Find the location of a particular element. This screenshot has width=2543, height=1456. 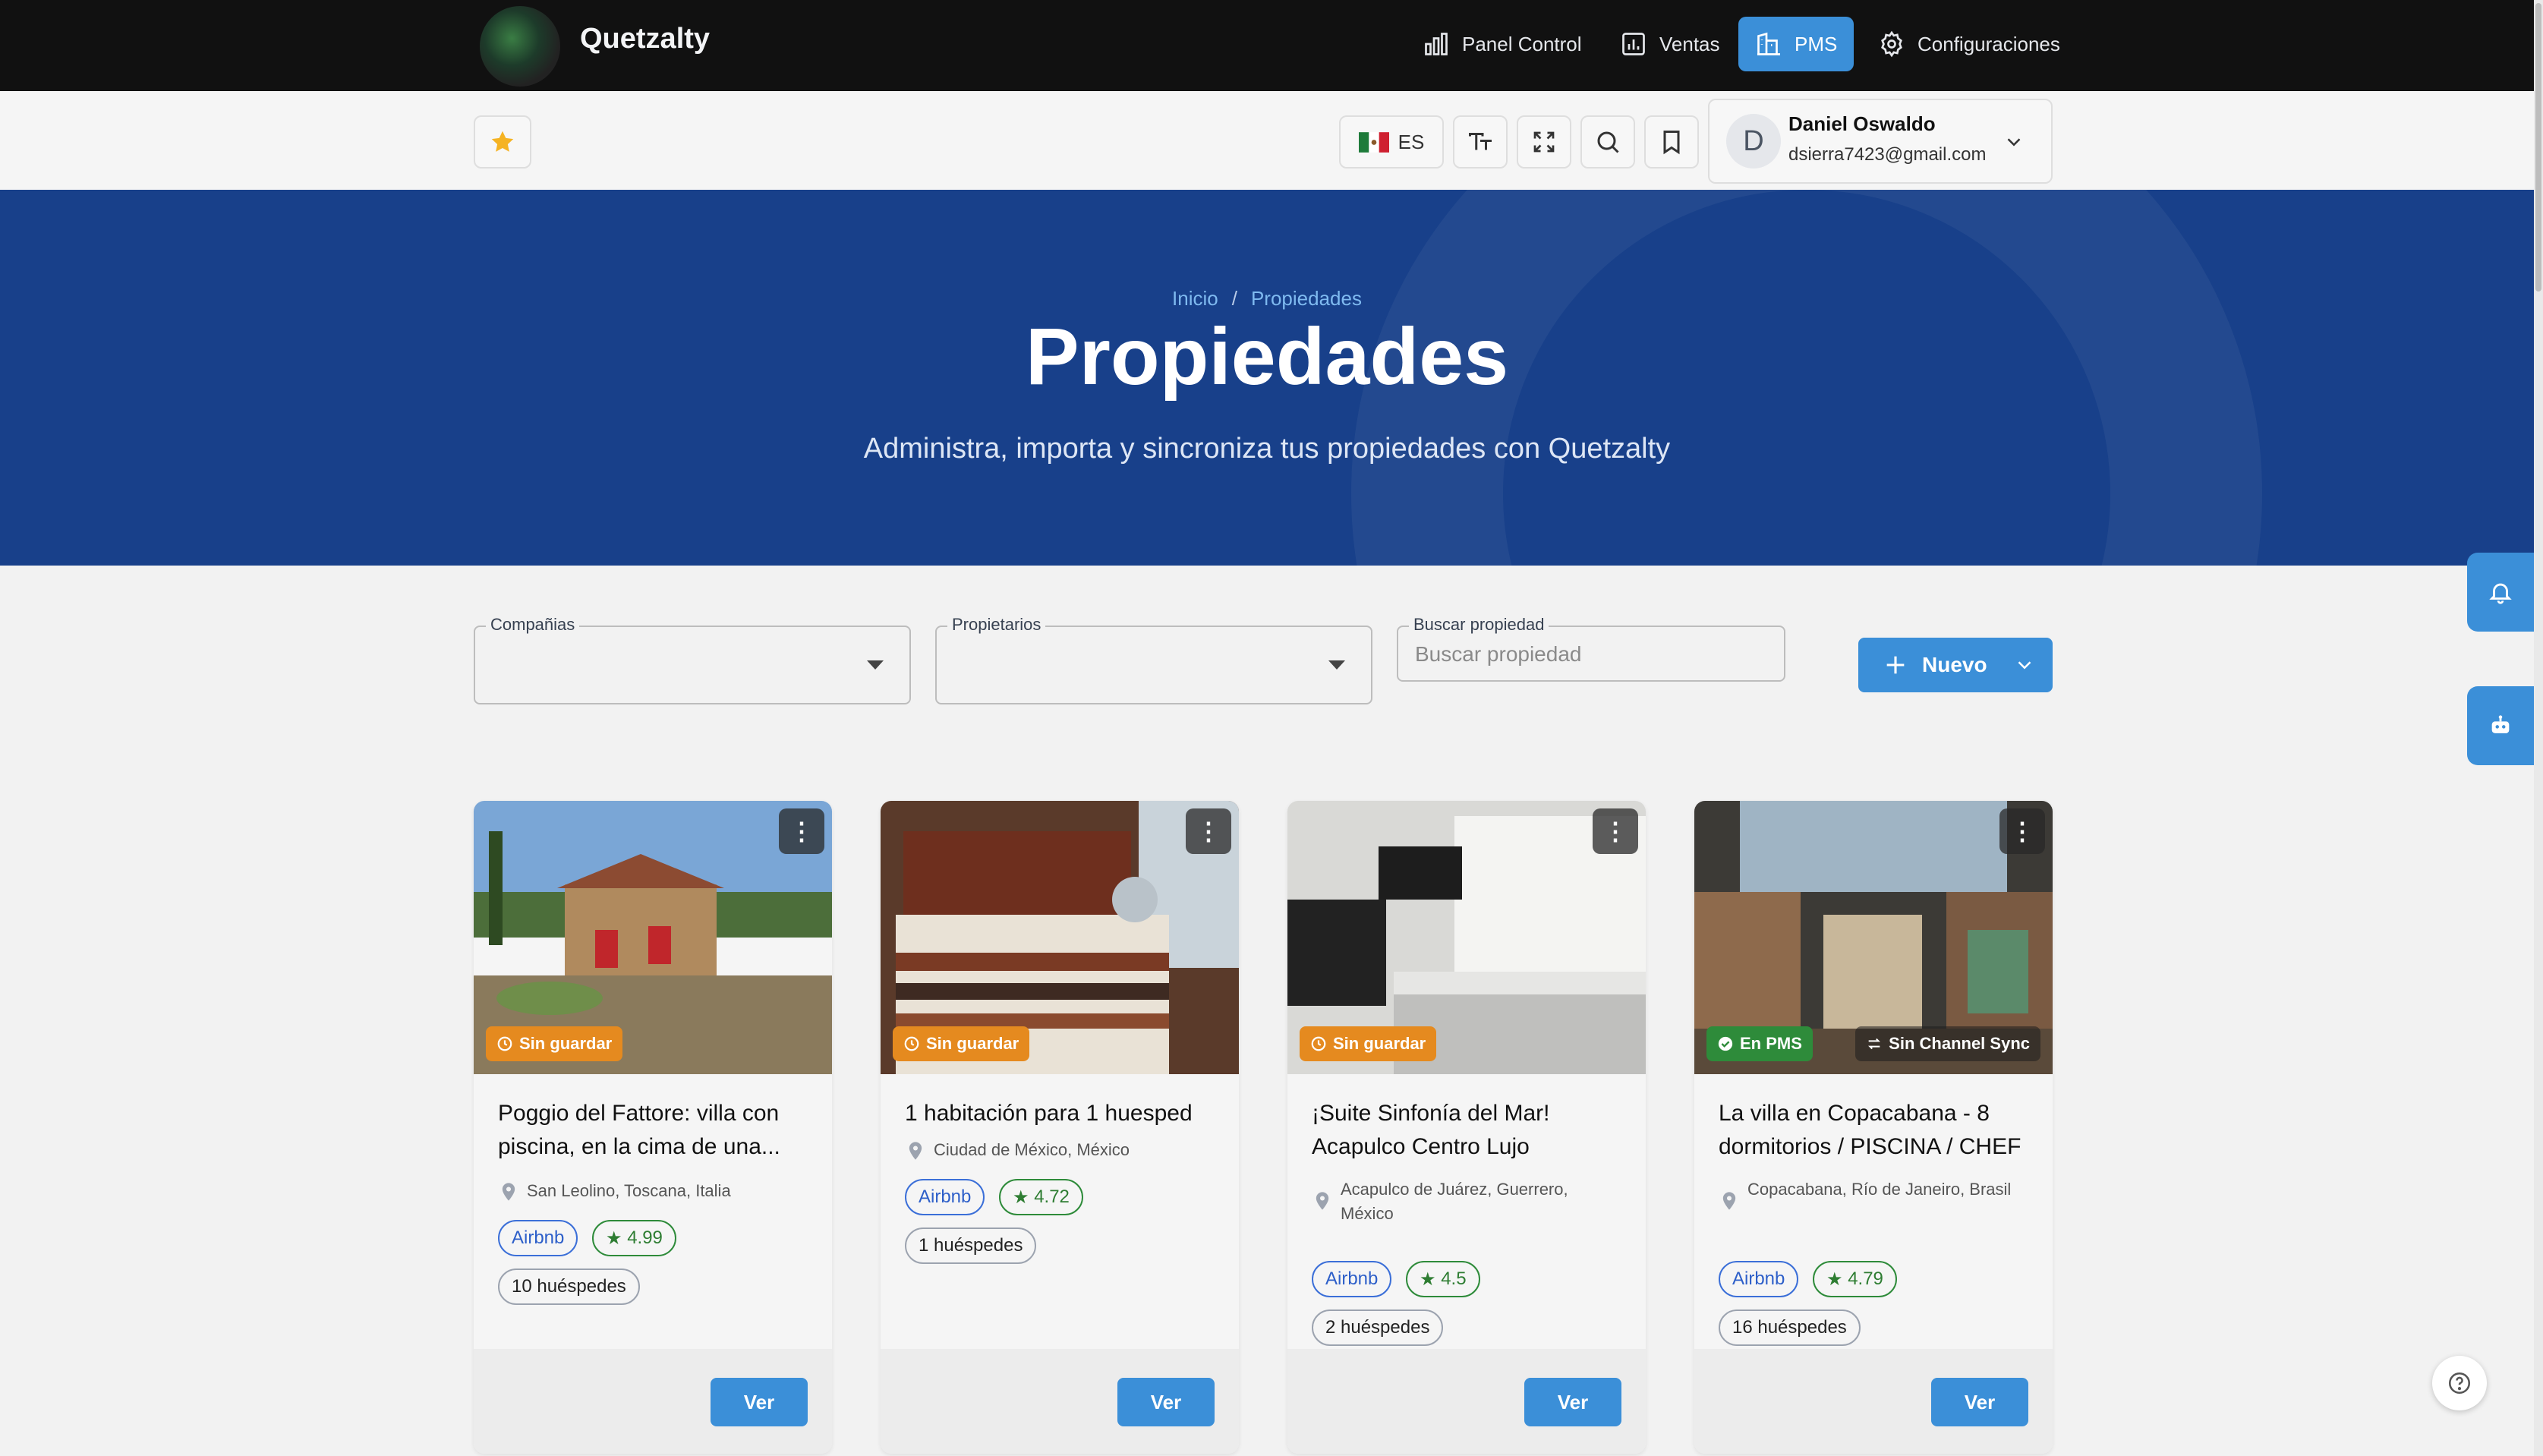

user-name: Daniel Oswaldo is located at coordinates (1862, 123).